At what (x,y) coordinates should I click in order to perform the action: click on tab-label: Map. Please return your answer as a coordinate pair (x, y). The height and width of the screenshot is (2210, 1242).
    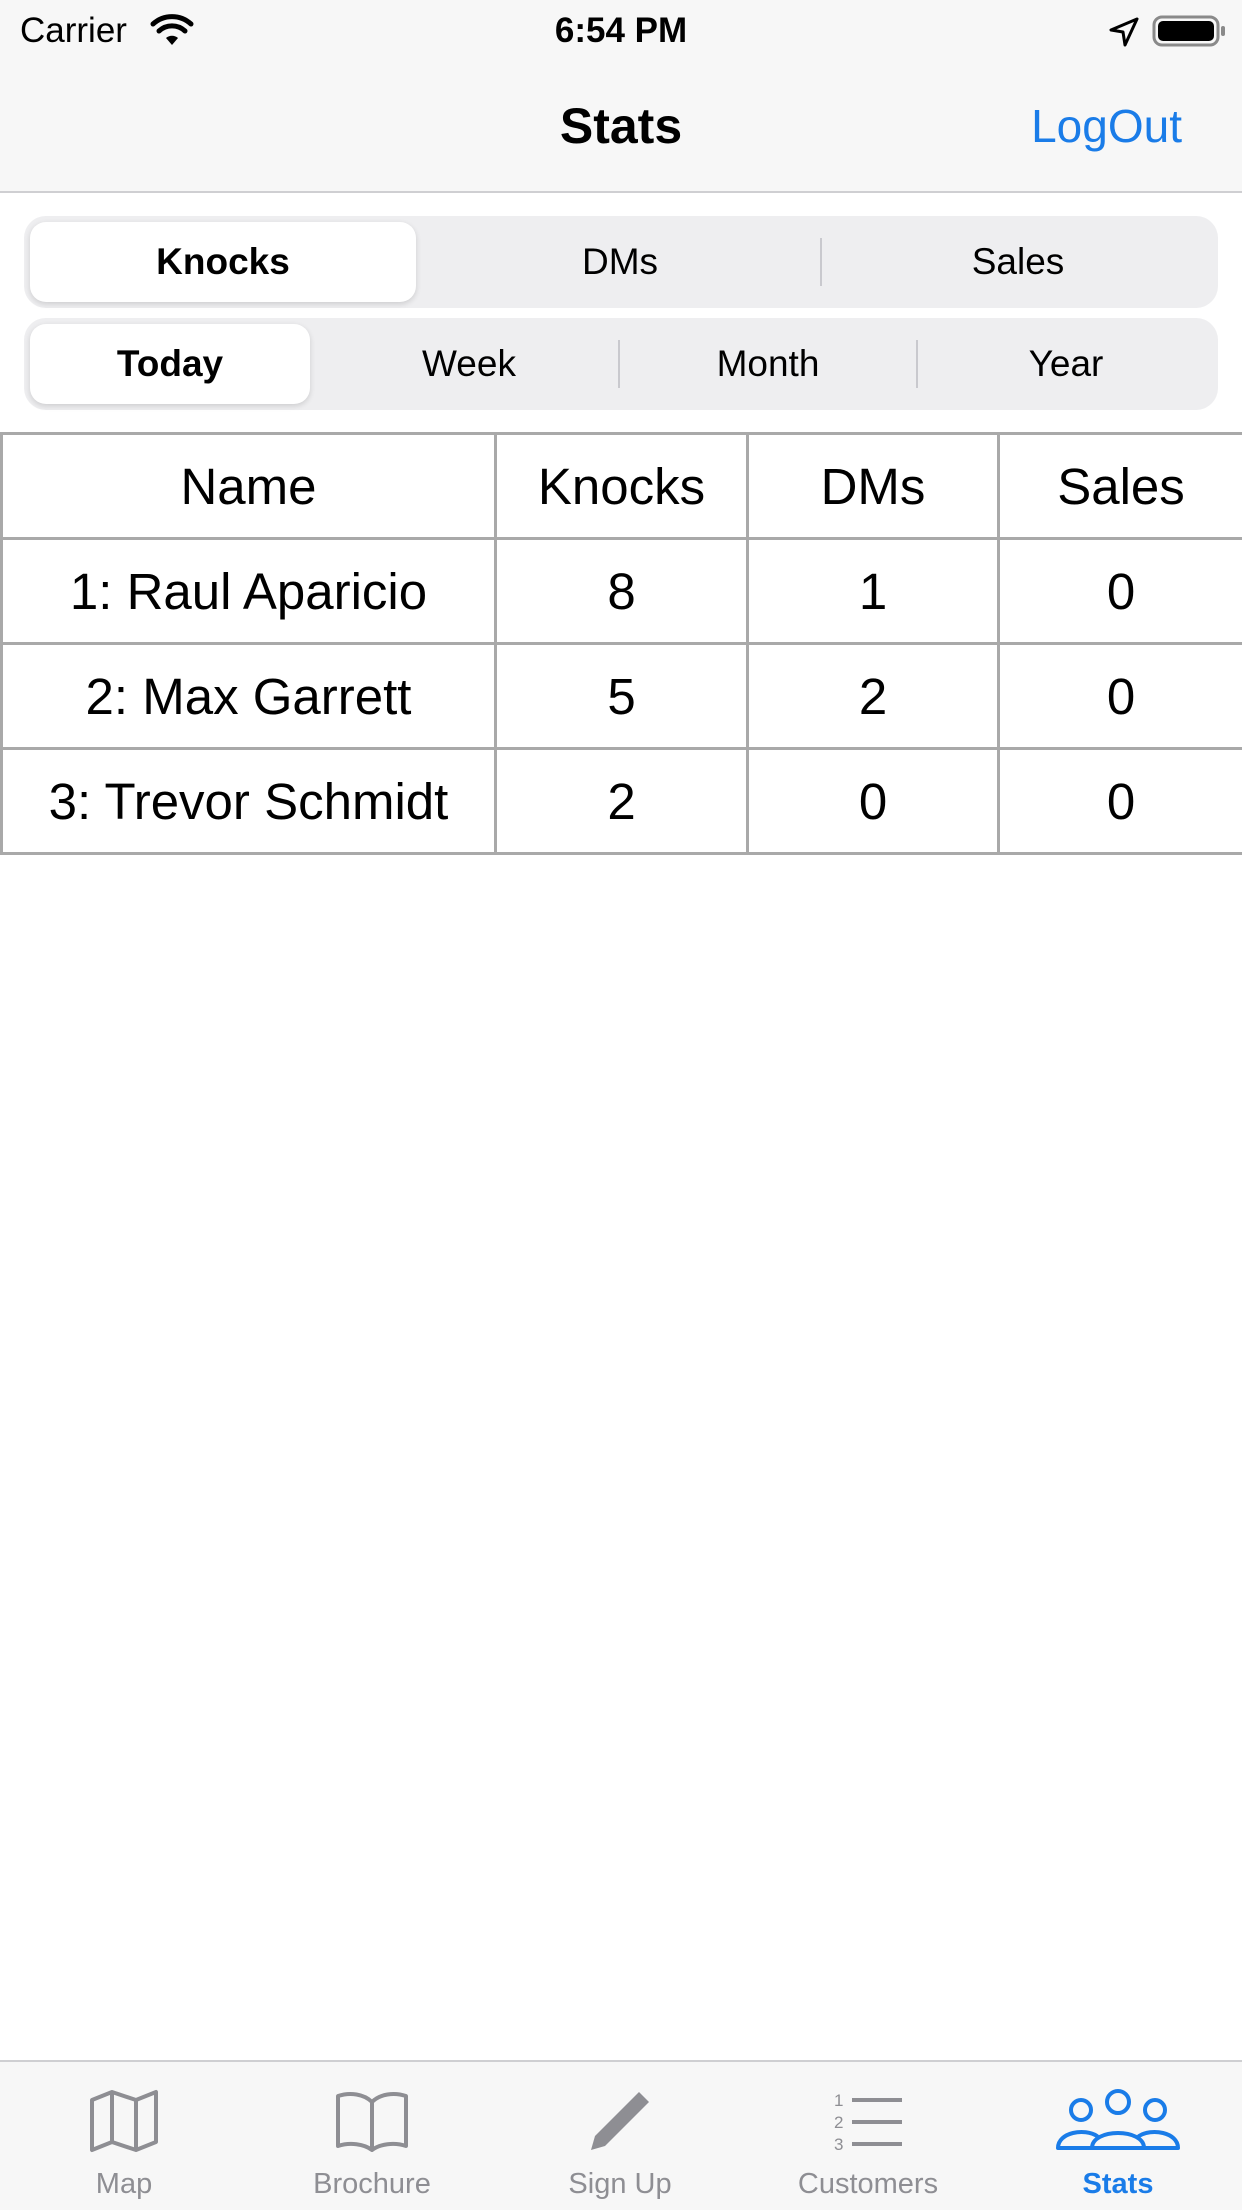
    Looking at the image, I should click on (124, 2184).